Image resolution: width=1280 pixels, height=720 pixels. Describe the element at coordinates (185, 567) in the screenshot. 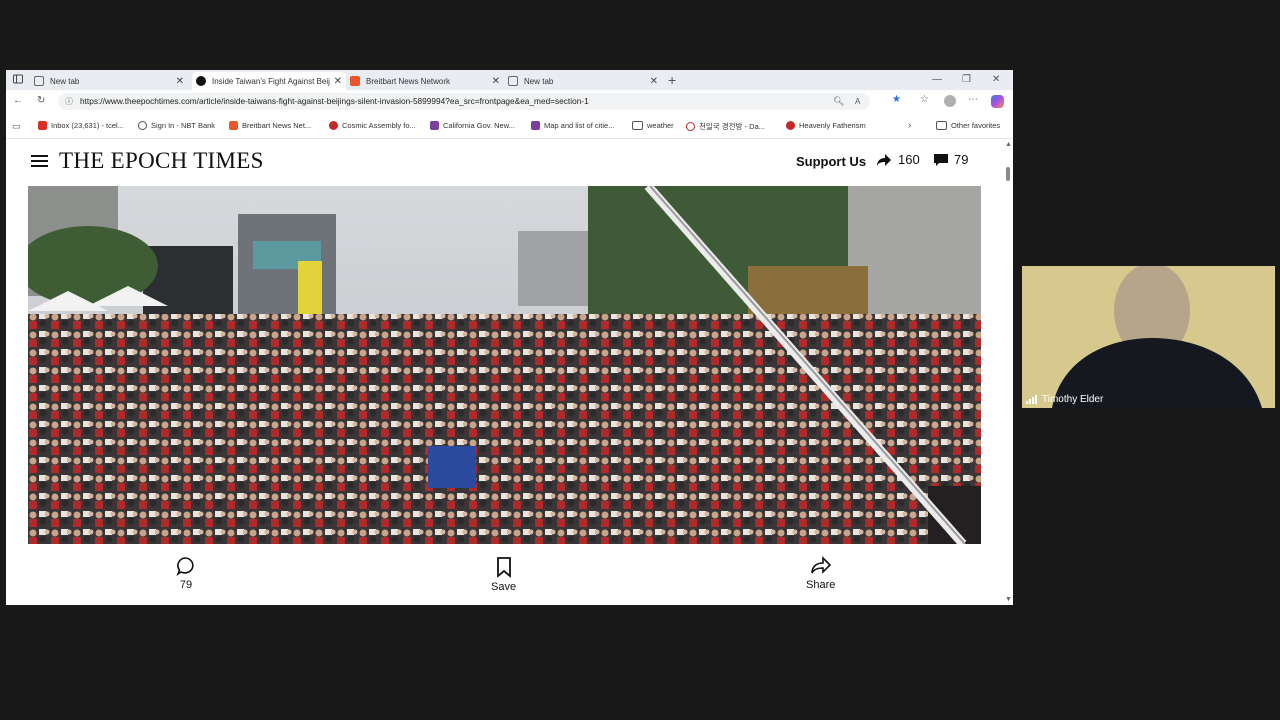

I see `comment-icon` at that location.